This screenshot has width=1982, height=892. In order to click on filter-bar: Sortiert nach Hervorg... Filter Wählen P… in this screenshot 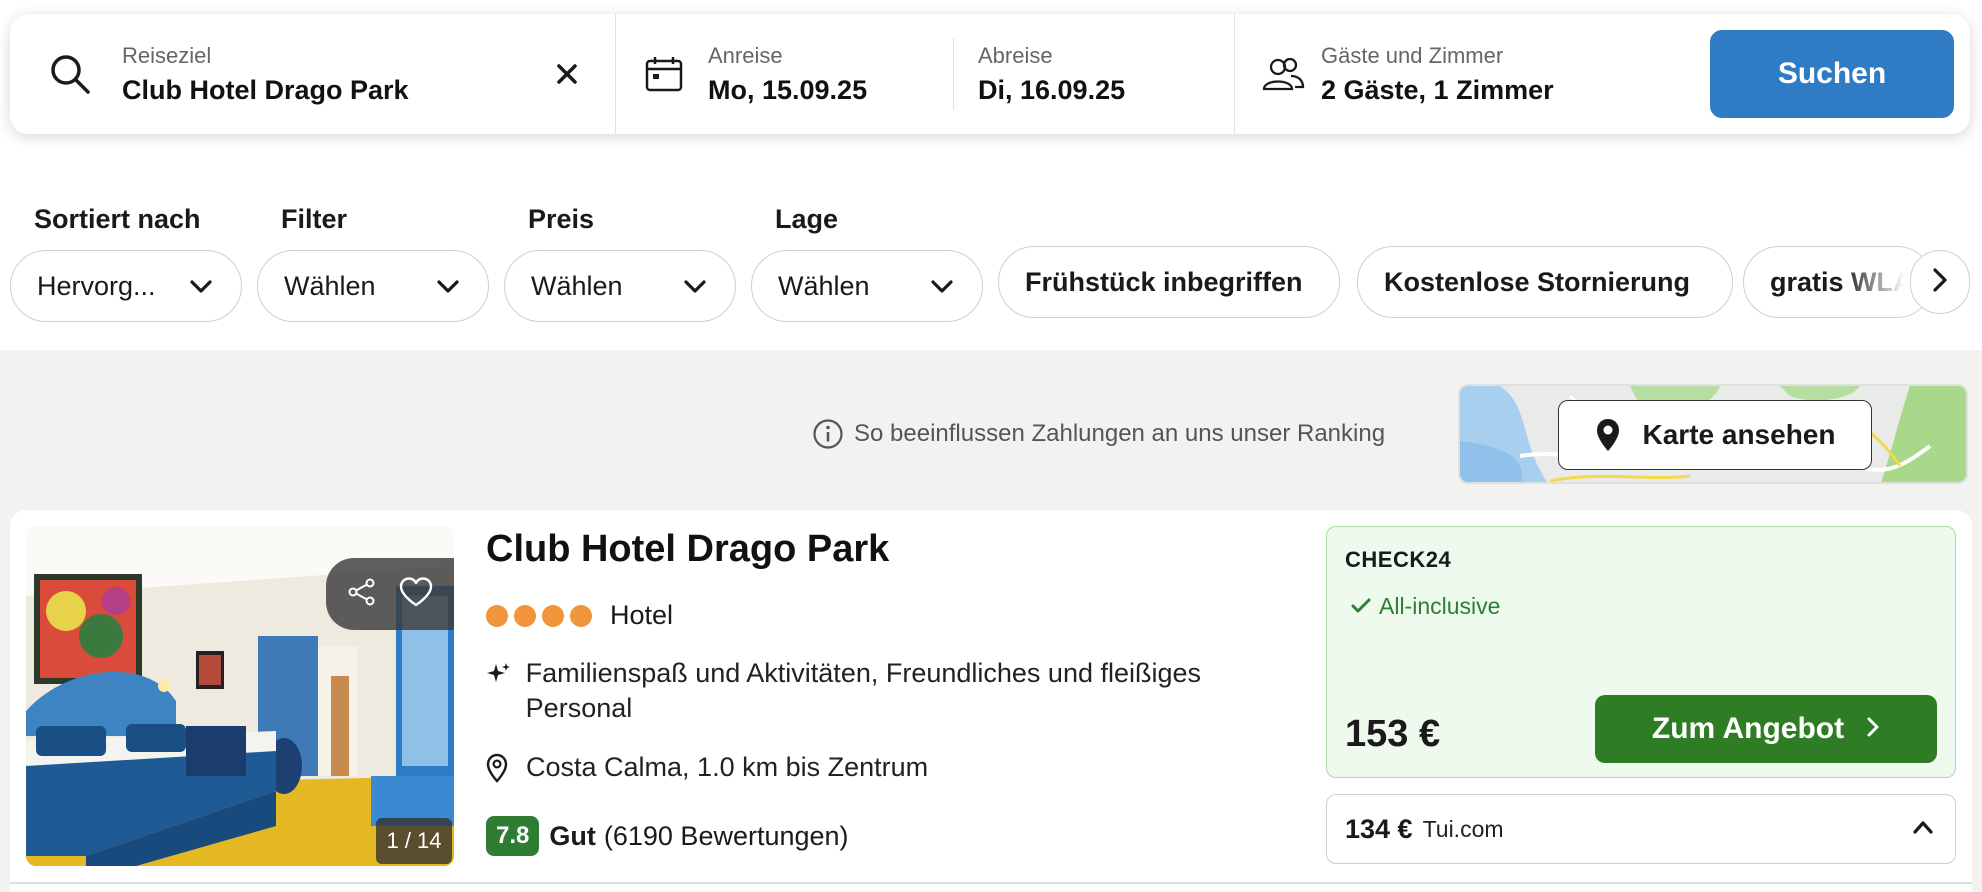, I will do `click(991, 263)`.